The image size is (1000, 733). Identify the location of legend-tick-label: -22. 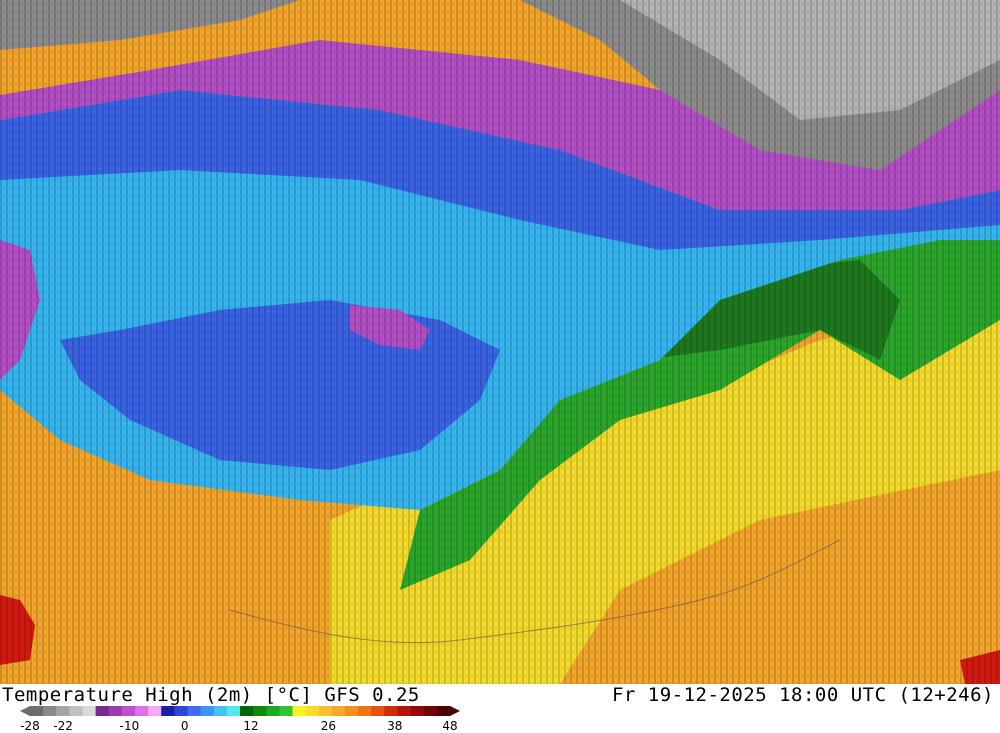
(63, 725).